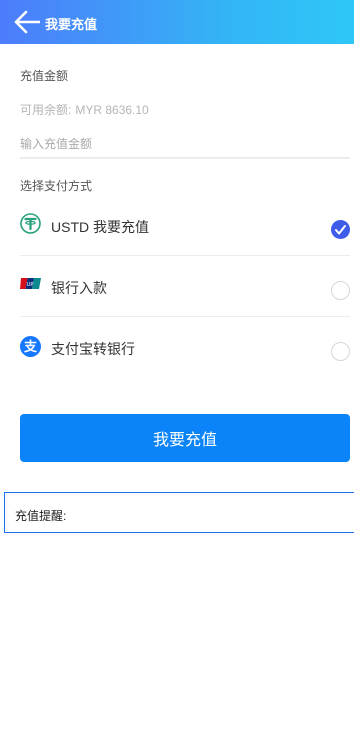 The width and height of the screenshot is (354, 729). I want to click on checkmark-icon, so click(340, 230).